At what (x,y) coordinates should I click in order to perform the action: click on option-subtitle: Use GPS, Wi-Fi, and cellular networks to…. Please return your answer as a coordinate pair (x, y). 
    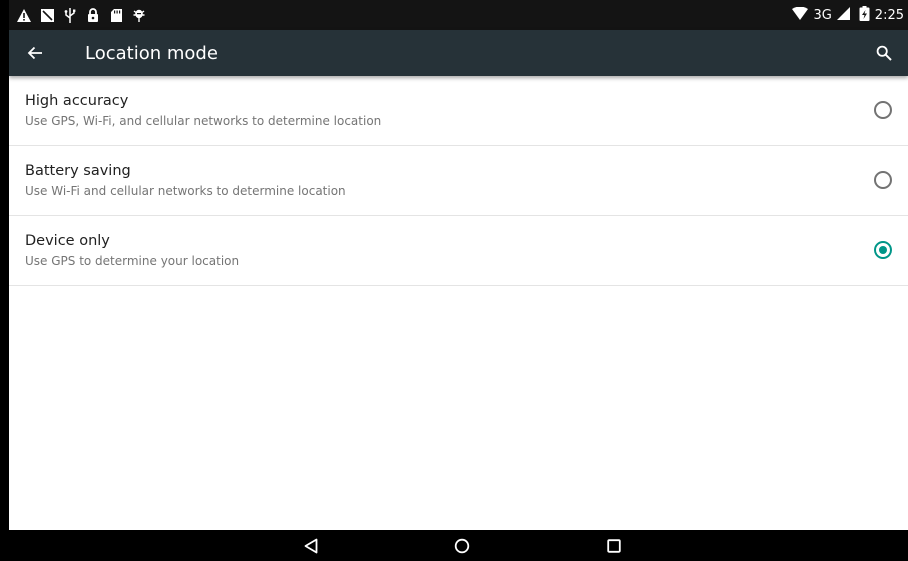
    Looking at the image, I should click on (203, 121).